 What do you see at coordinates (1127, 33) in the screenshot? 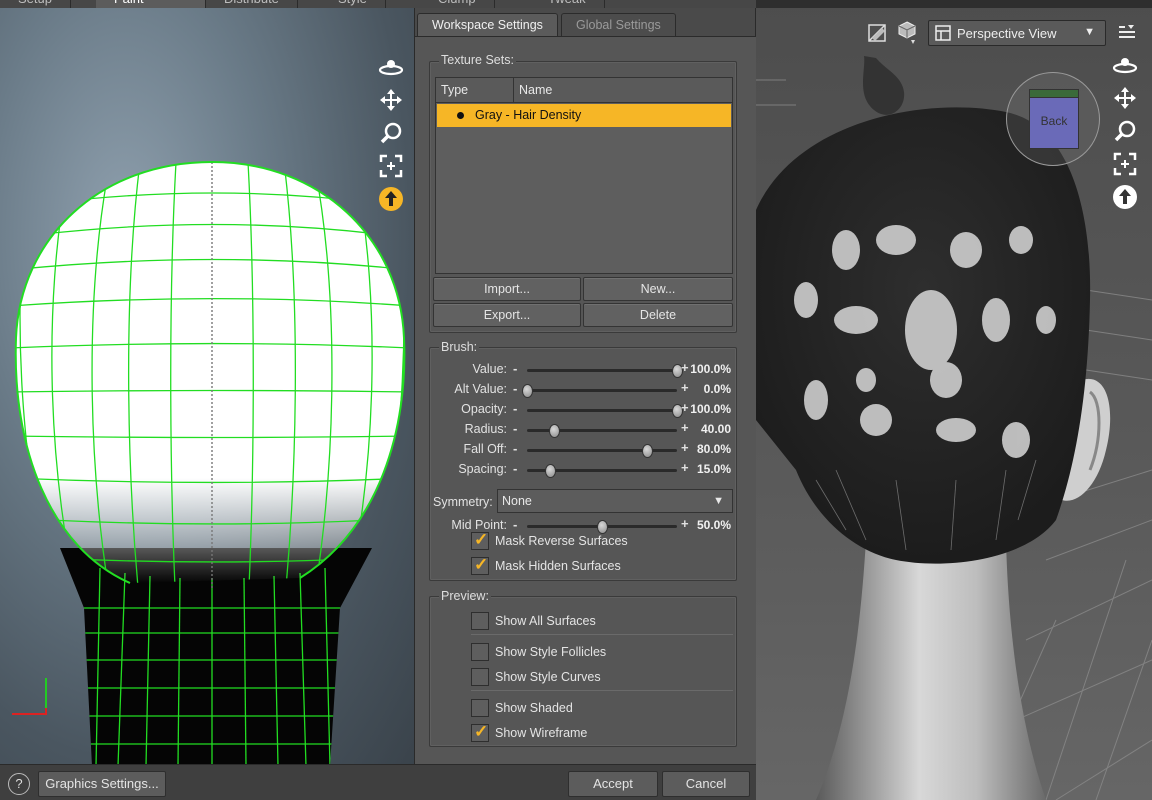
I see `viewport-menu-icon` at bounding box center [1127, 33].